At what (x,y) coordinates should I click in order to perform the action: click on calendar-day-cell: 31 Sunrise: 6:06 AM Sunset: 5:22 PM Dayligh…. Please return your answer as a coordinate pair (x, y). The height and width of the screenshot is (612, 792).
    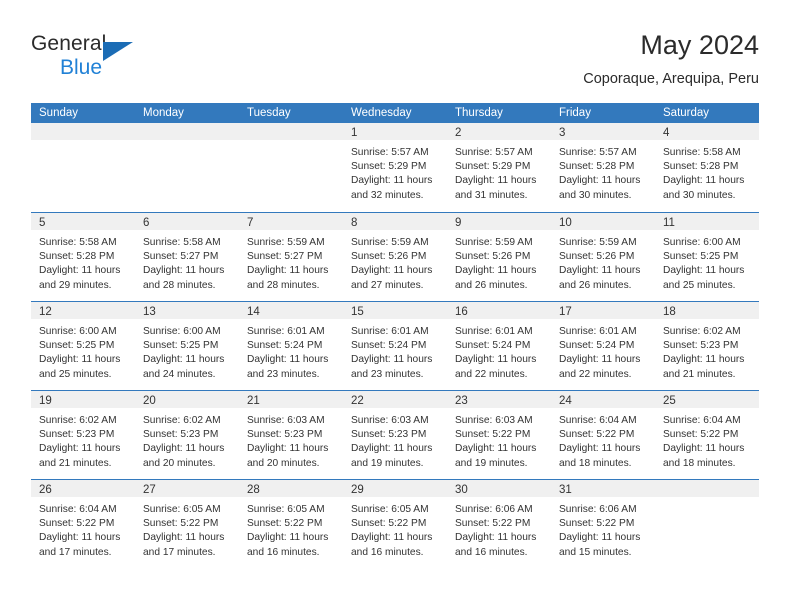
    Looking at the image, I should click on (603, 524).